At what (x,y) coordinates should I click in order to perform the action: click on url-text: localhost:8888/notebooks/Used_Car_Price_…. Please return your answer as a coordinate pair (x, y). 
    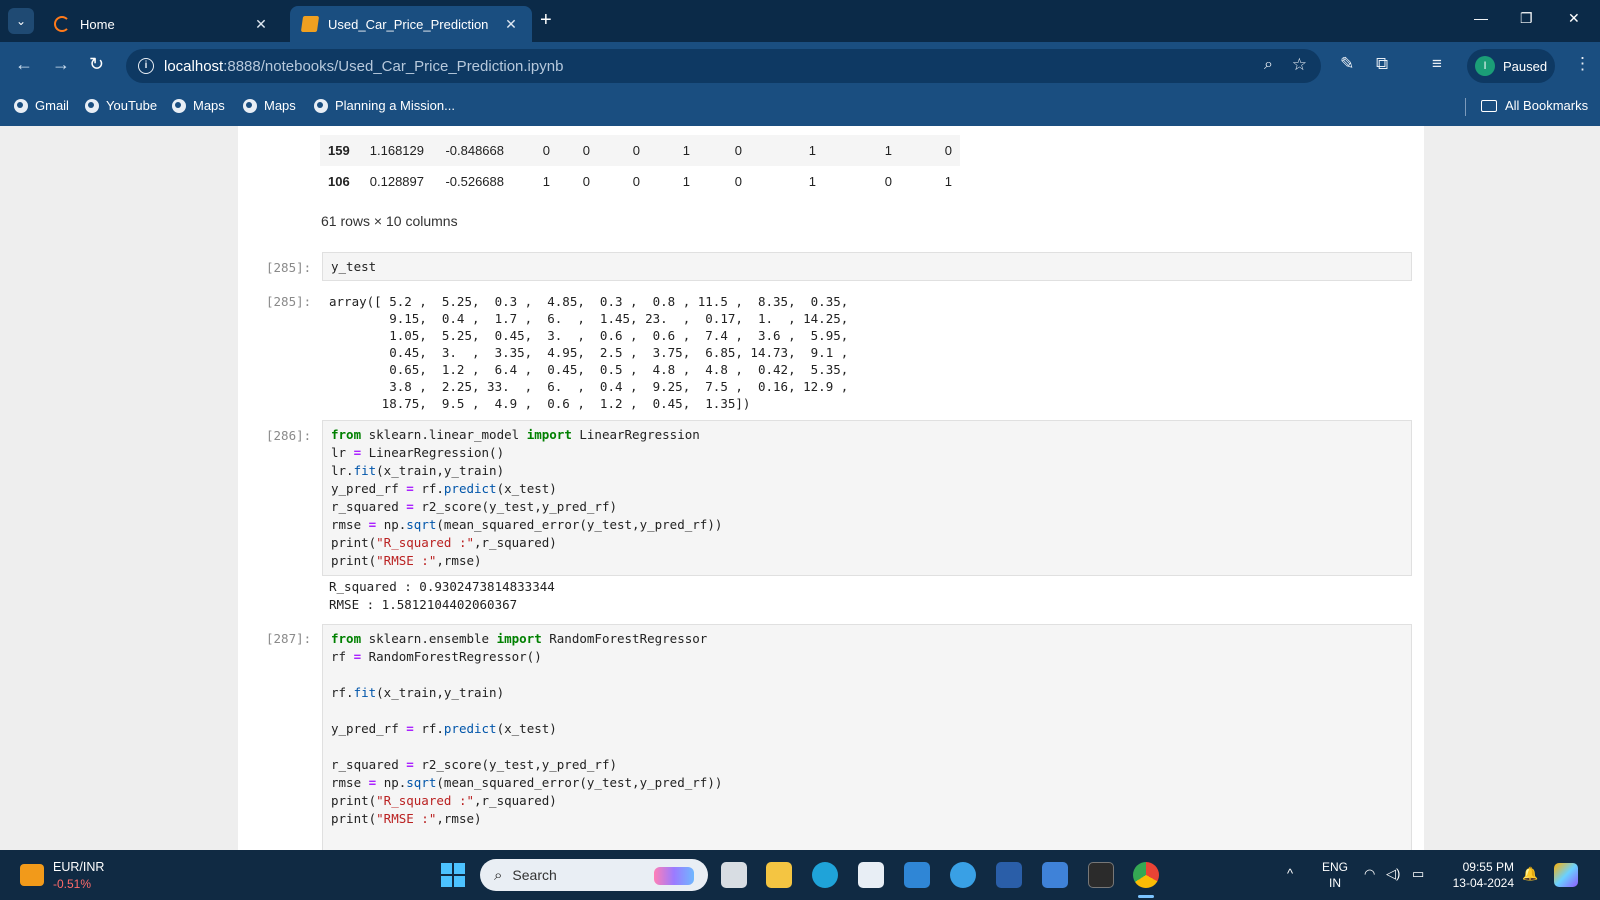
    Looking at the image, I should click on (363, 66).